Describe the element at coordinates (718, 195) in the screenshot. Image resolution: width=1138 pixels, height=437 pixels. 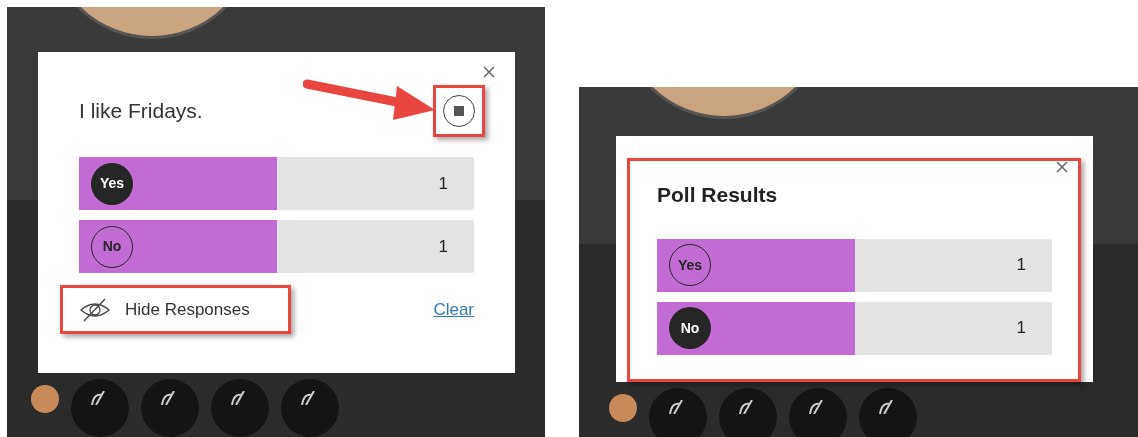
I see `poll-title: Poll Results` at that location.